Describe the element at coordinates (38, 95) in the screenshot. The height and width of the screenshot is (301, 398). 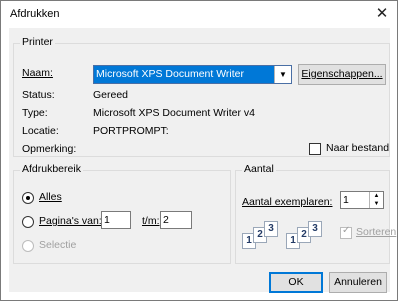
I see `status-label: Status:` at that location.